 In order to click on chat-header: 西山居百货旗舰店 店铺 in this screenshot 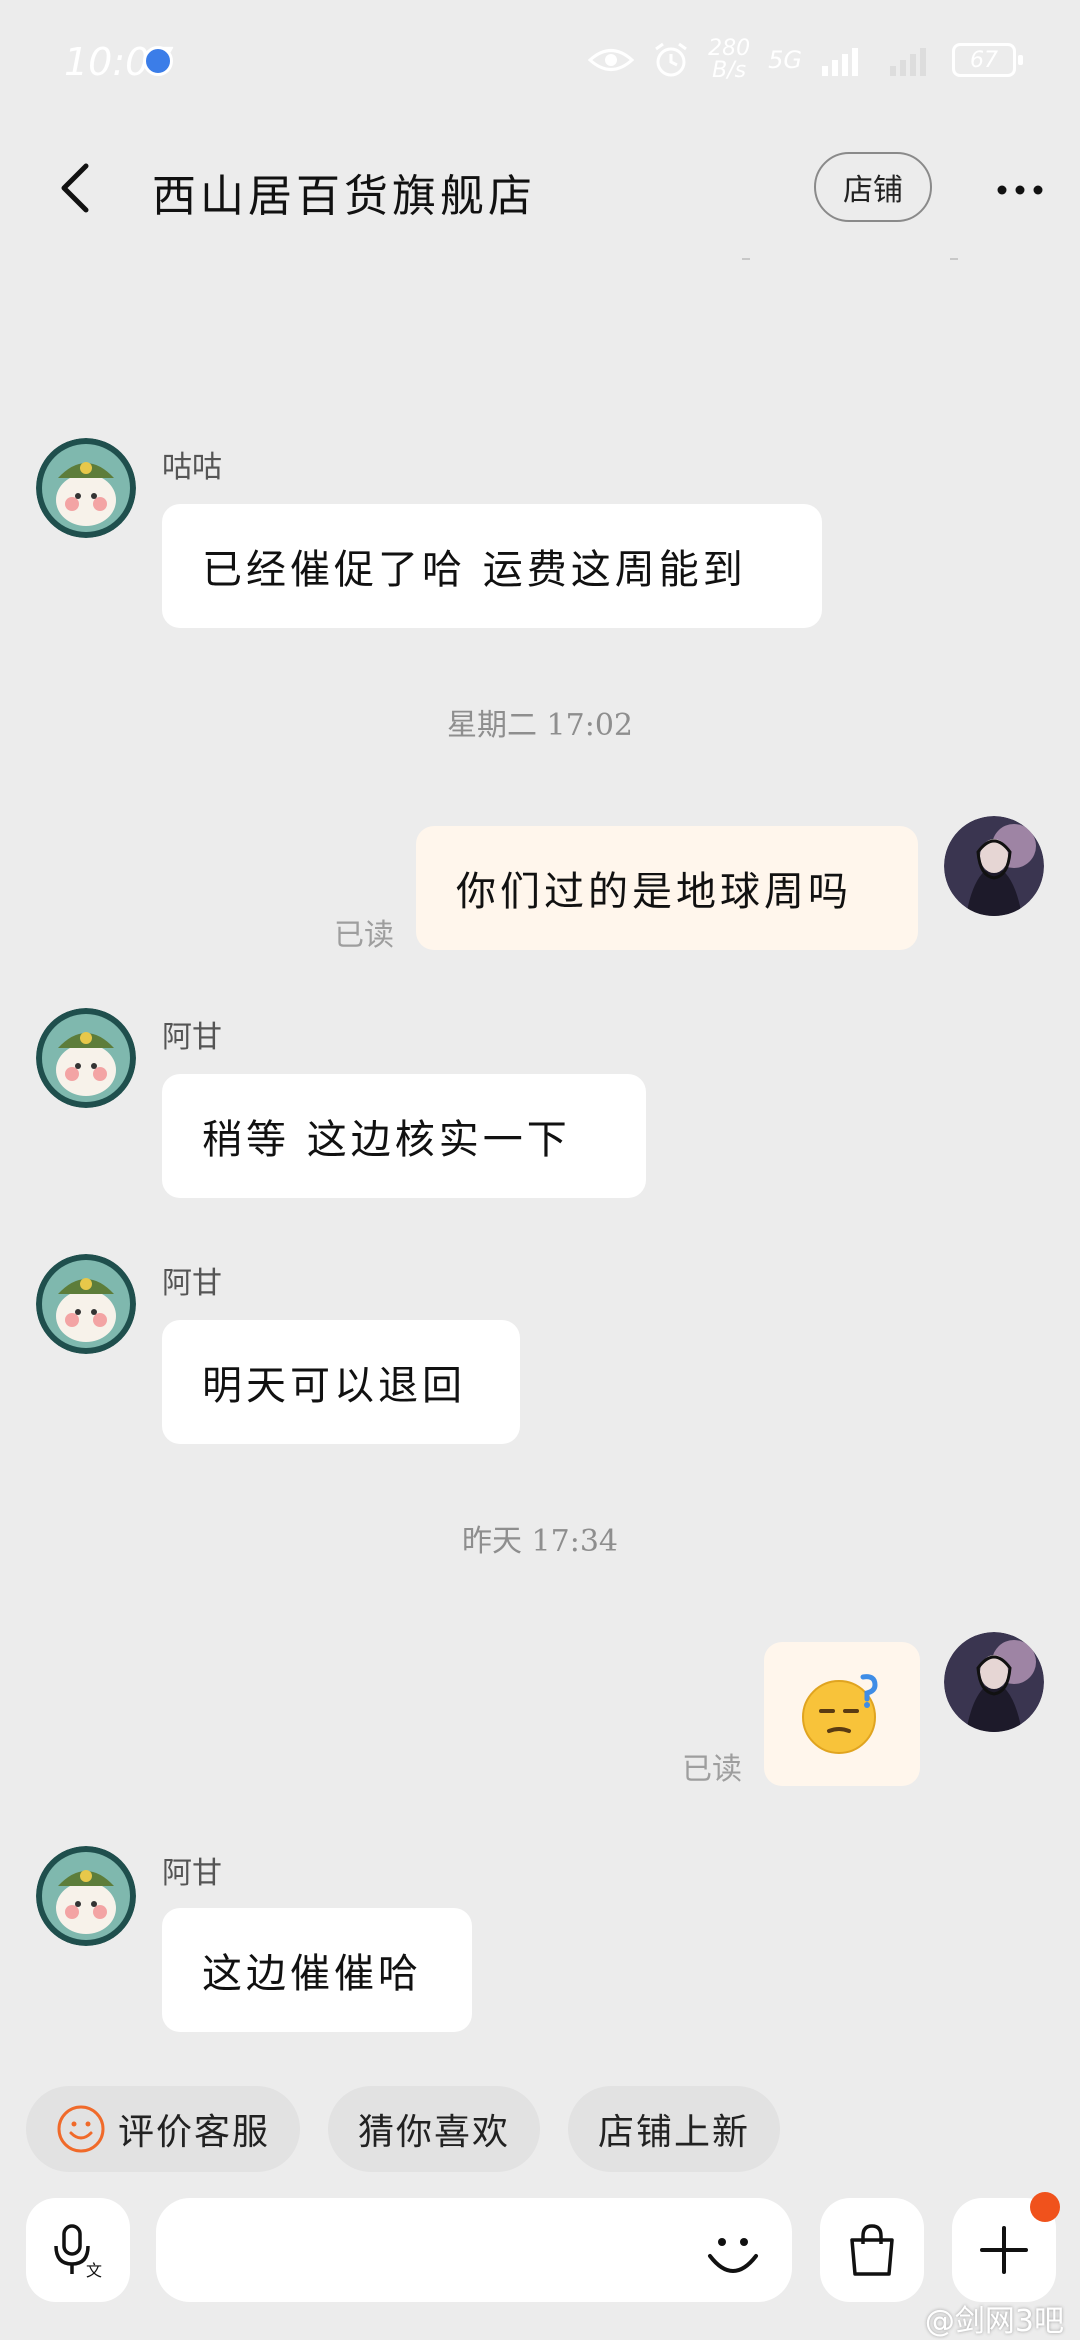, I will do `click(540, 188)`.